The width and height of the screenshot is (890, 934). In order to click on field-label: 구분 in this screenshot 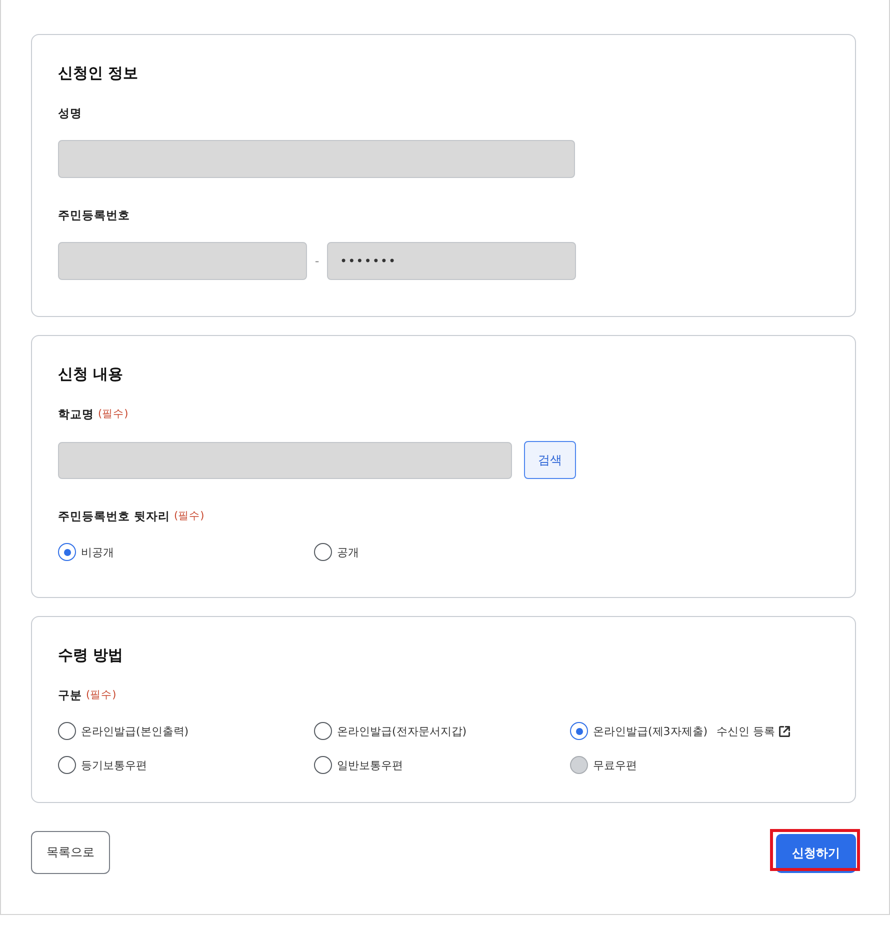, I will do `click(70, 695)`.